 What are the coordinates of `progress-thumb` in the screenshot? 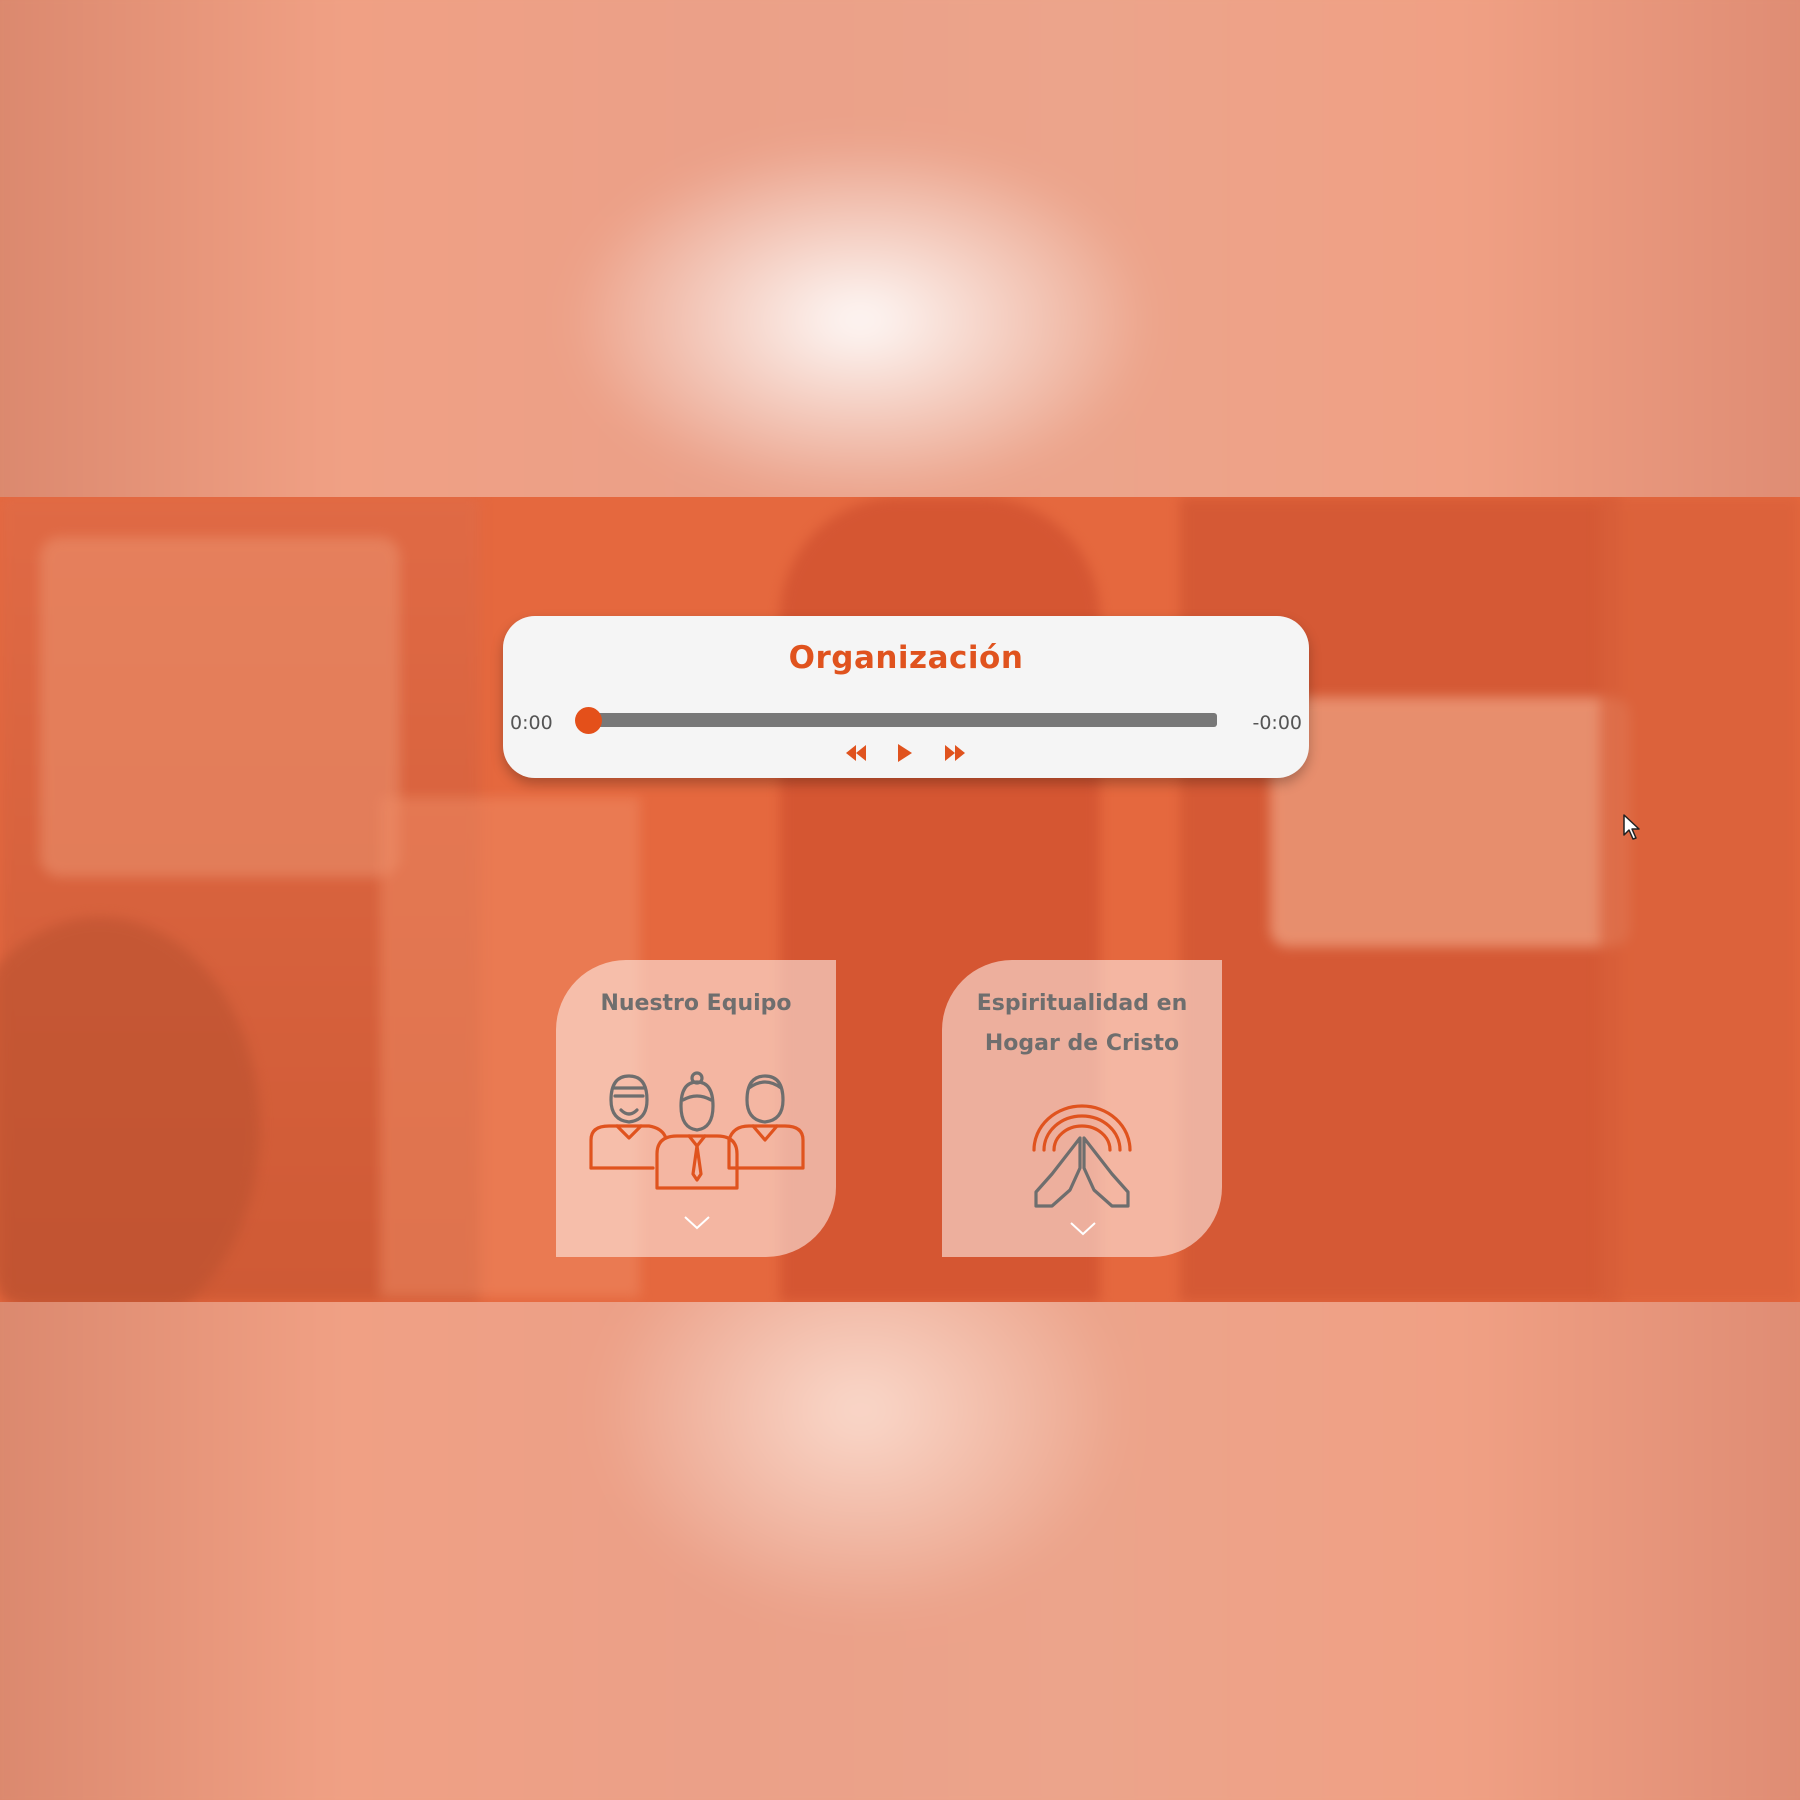 It's located at (588, 720).